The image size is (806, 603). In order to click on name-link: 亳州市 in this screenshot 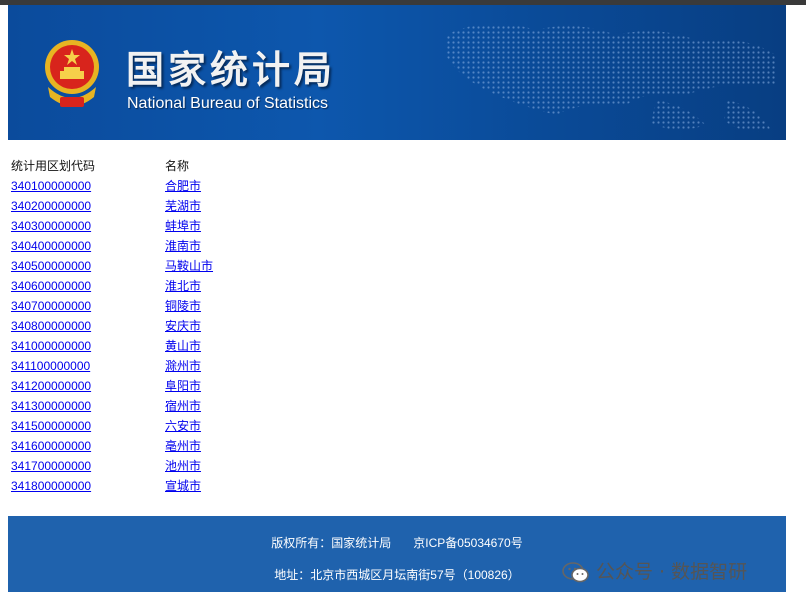, I will do `click(183, 446)`.